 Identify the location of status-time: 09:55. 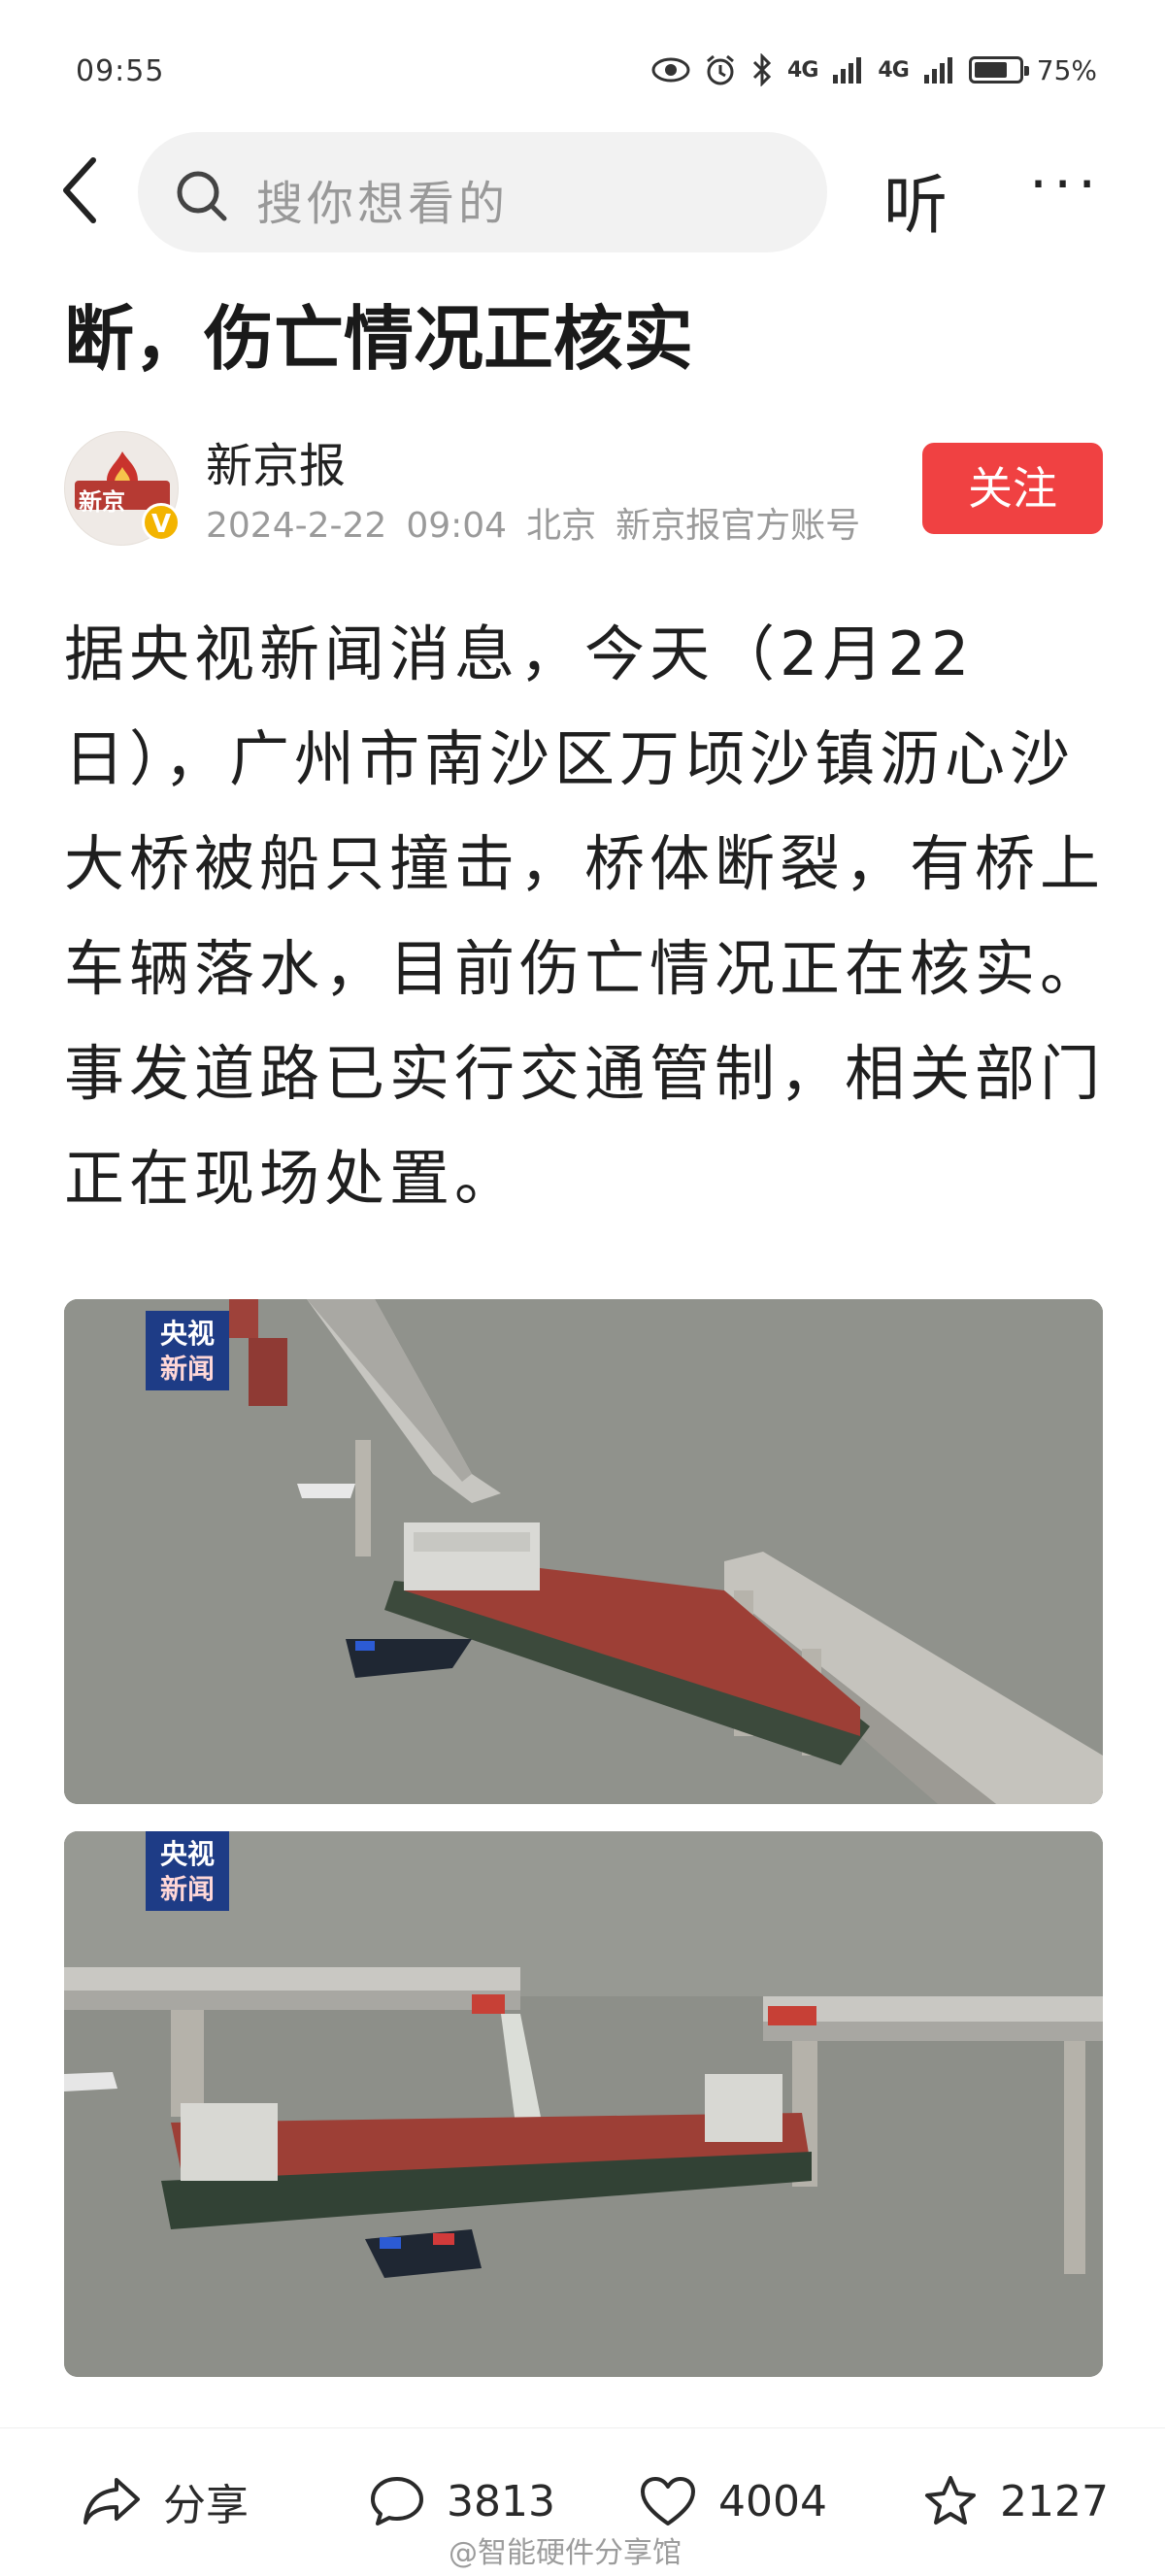
(120, 71).